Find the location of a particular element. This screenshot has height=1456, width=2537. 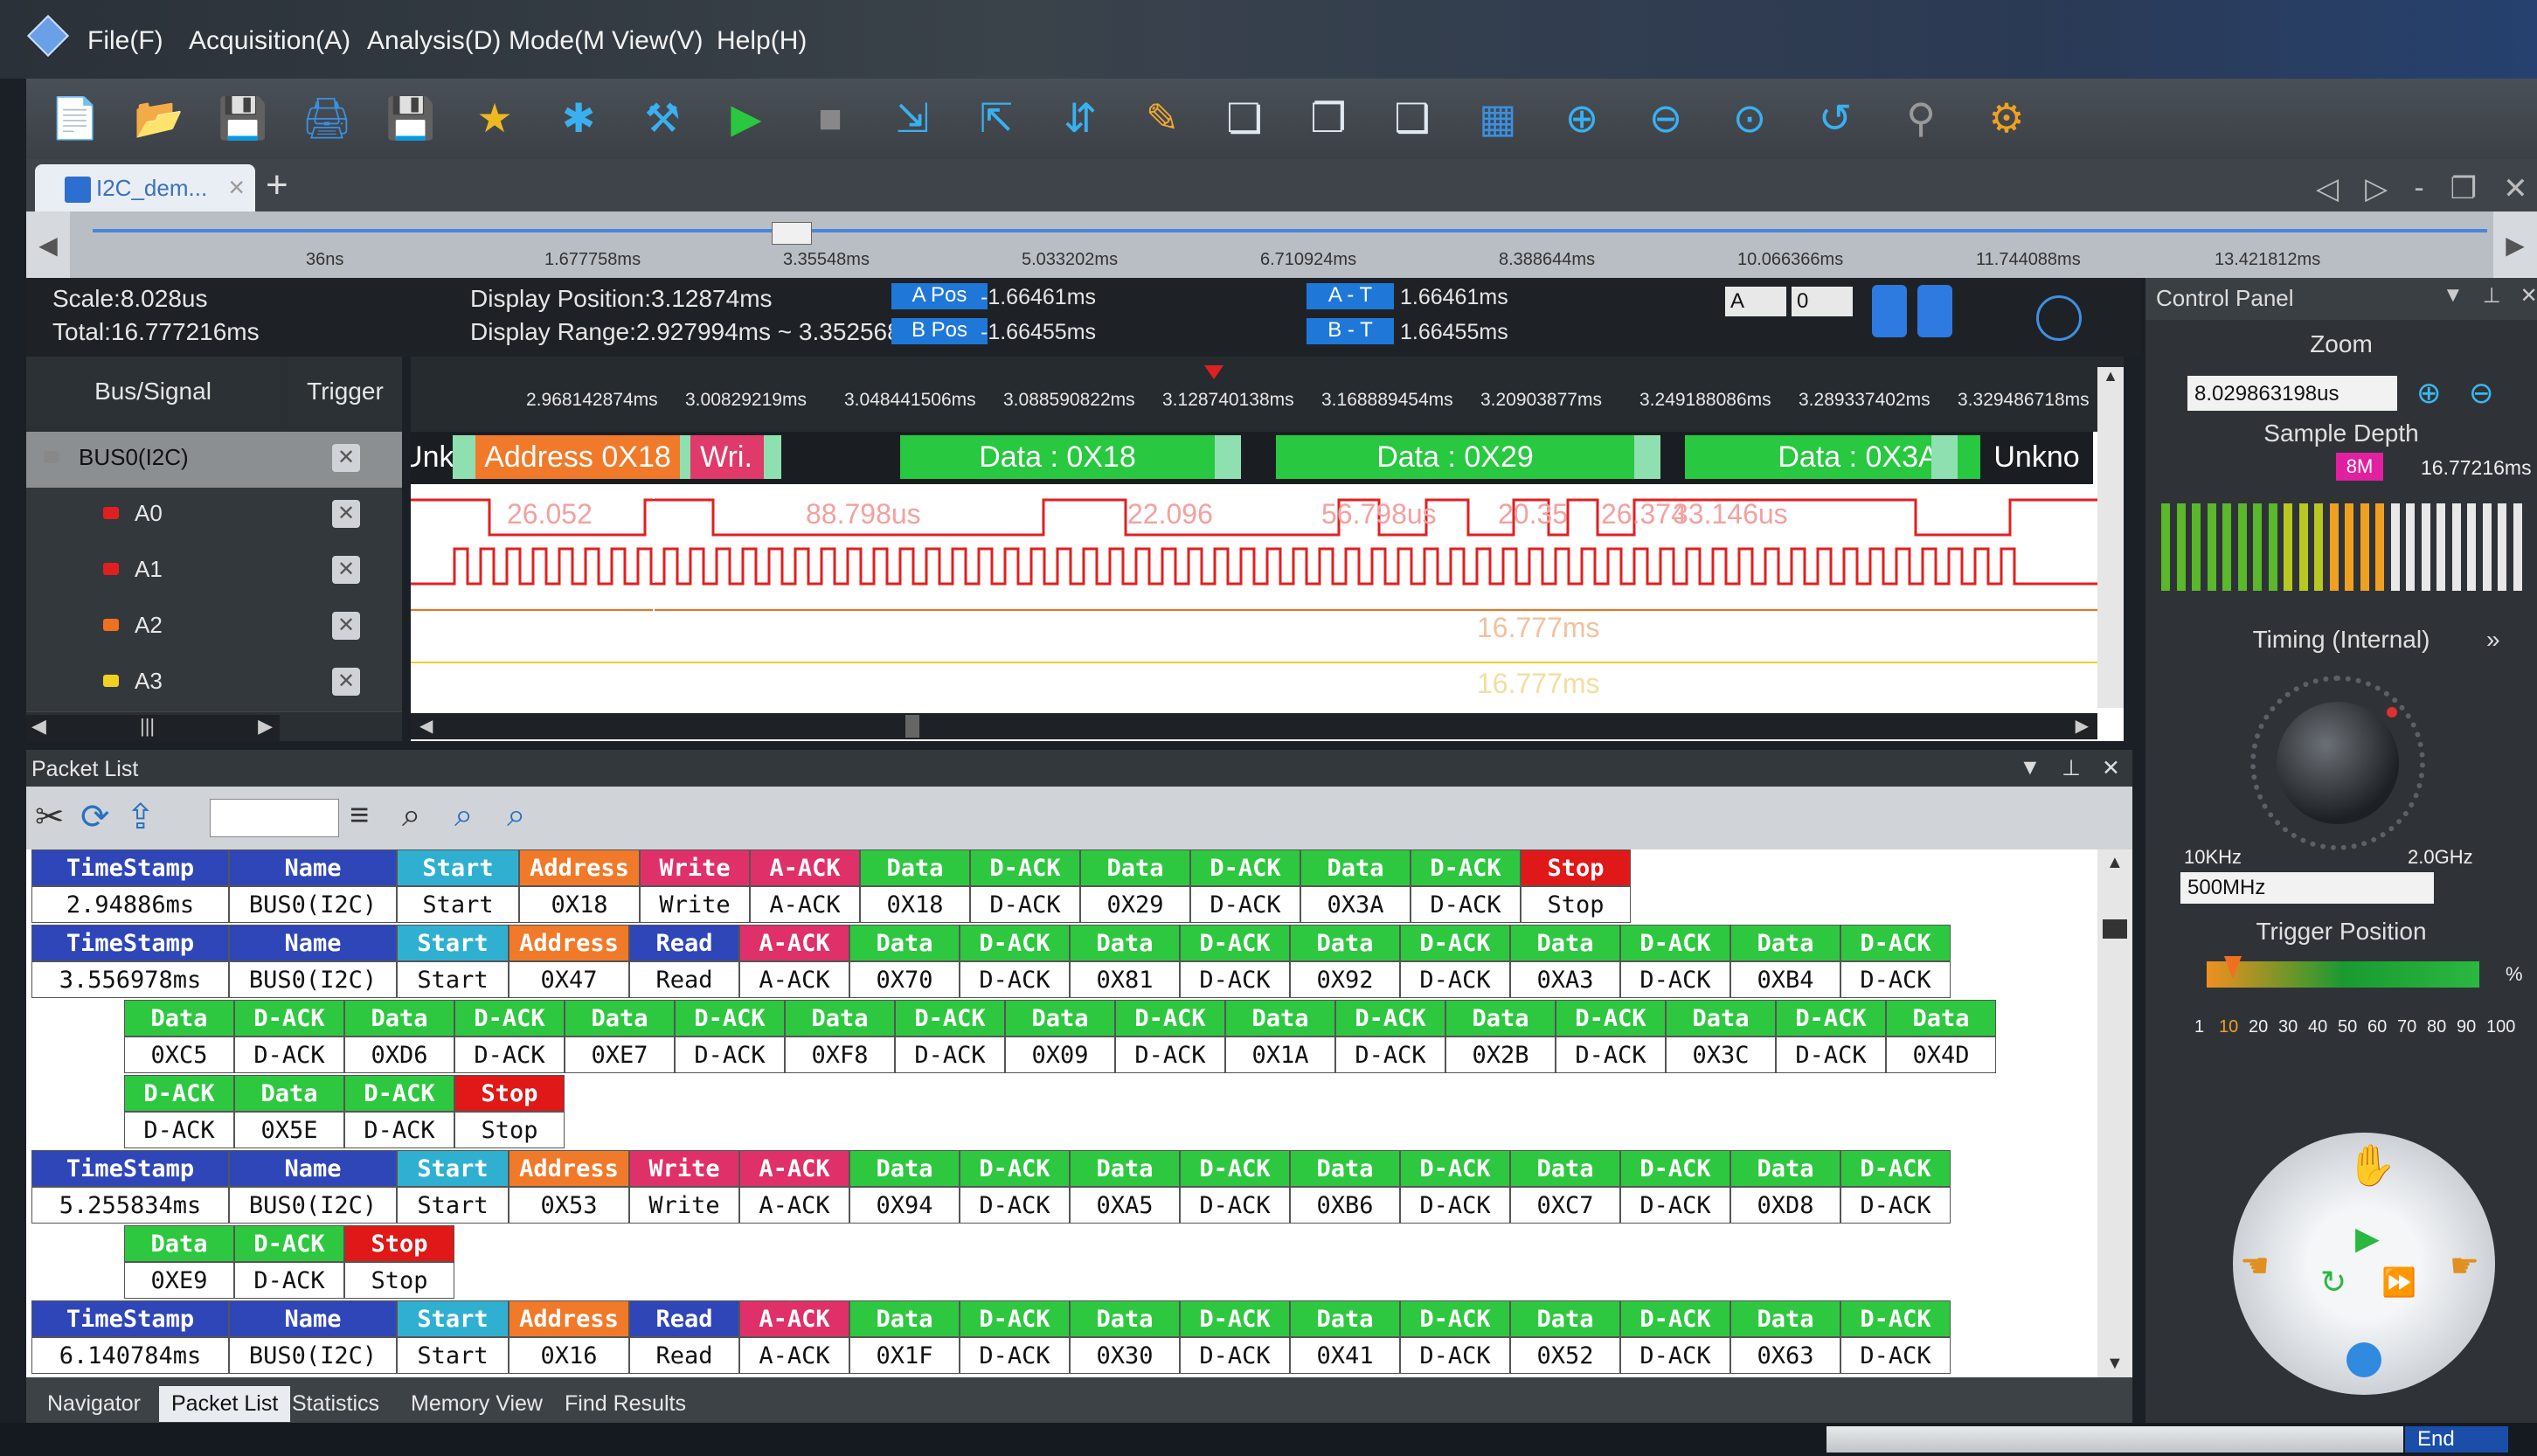

pin-icon: ⊥ is located at coordinates (2492, 296).